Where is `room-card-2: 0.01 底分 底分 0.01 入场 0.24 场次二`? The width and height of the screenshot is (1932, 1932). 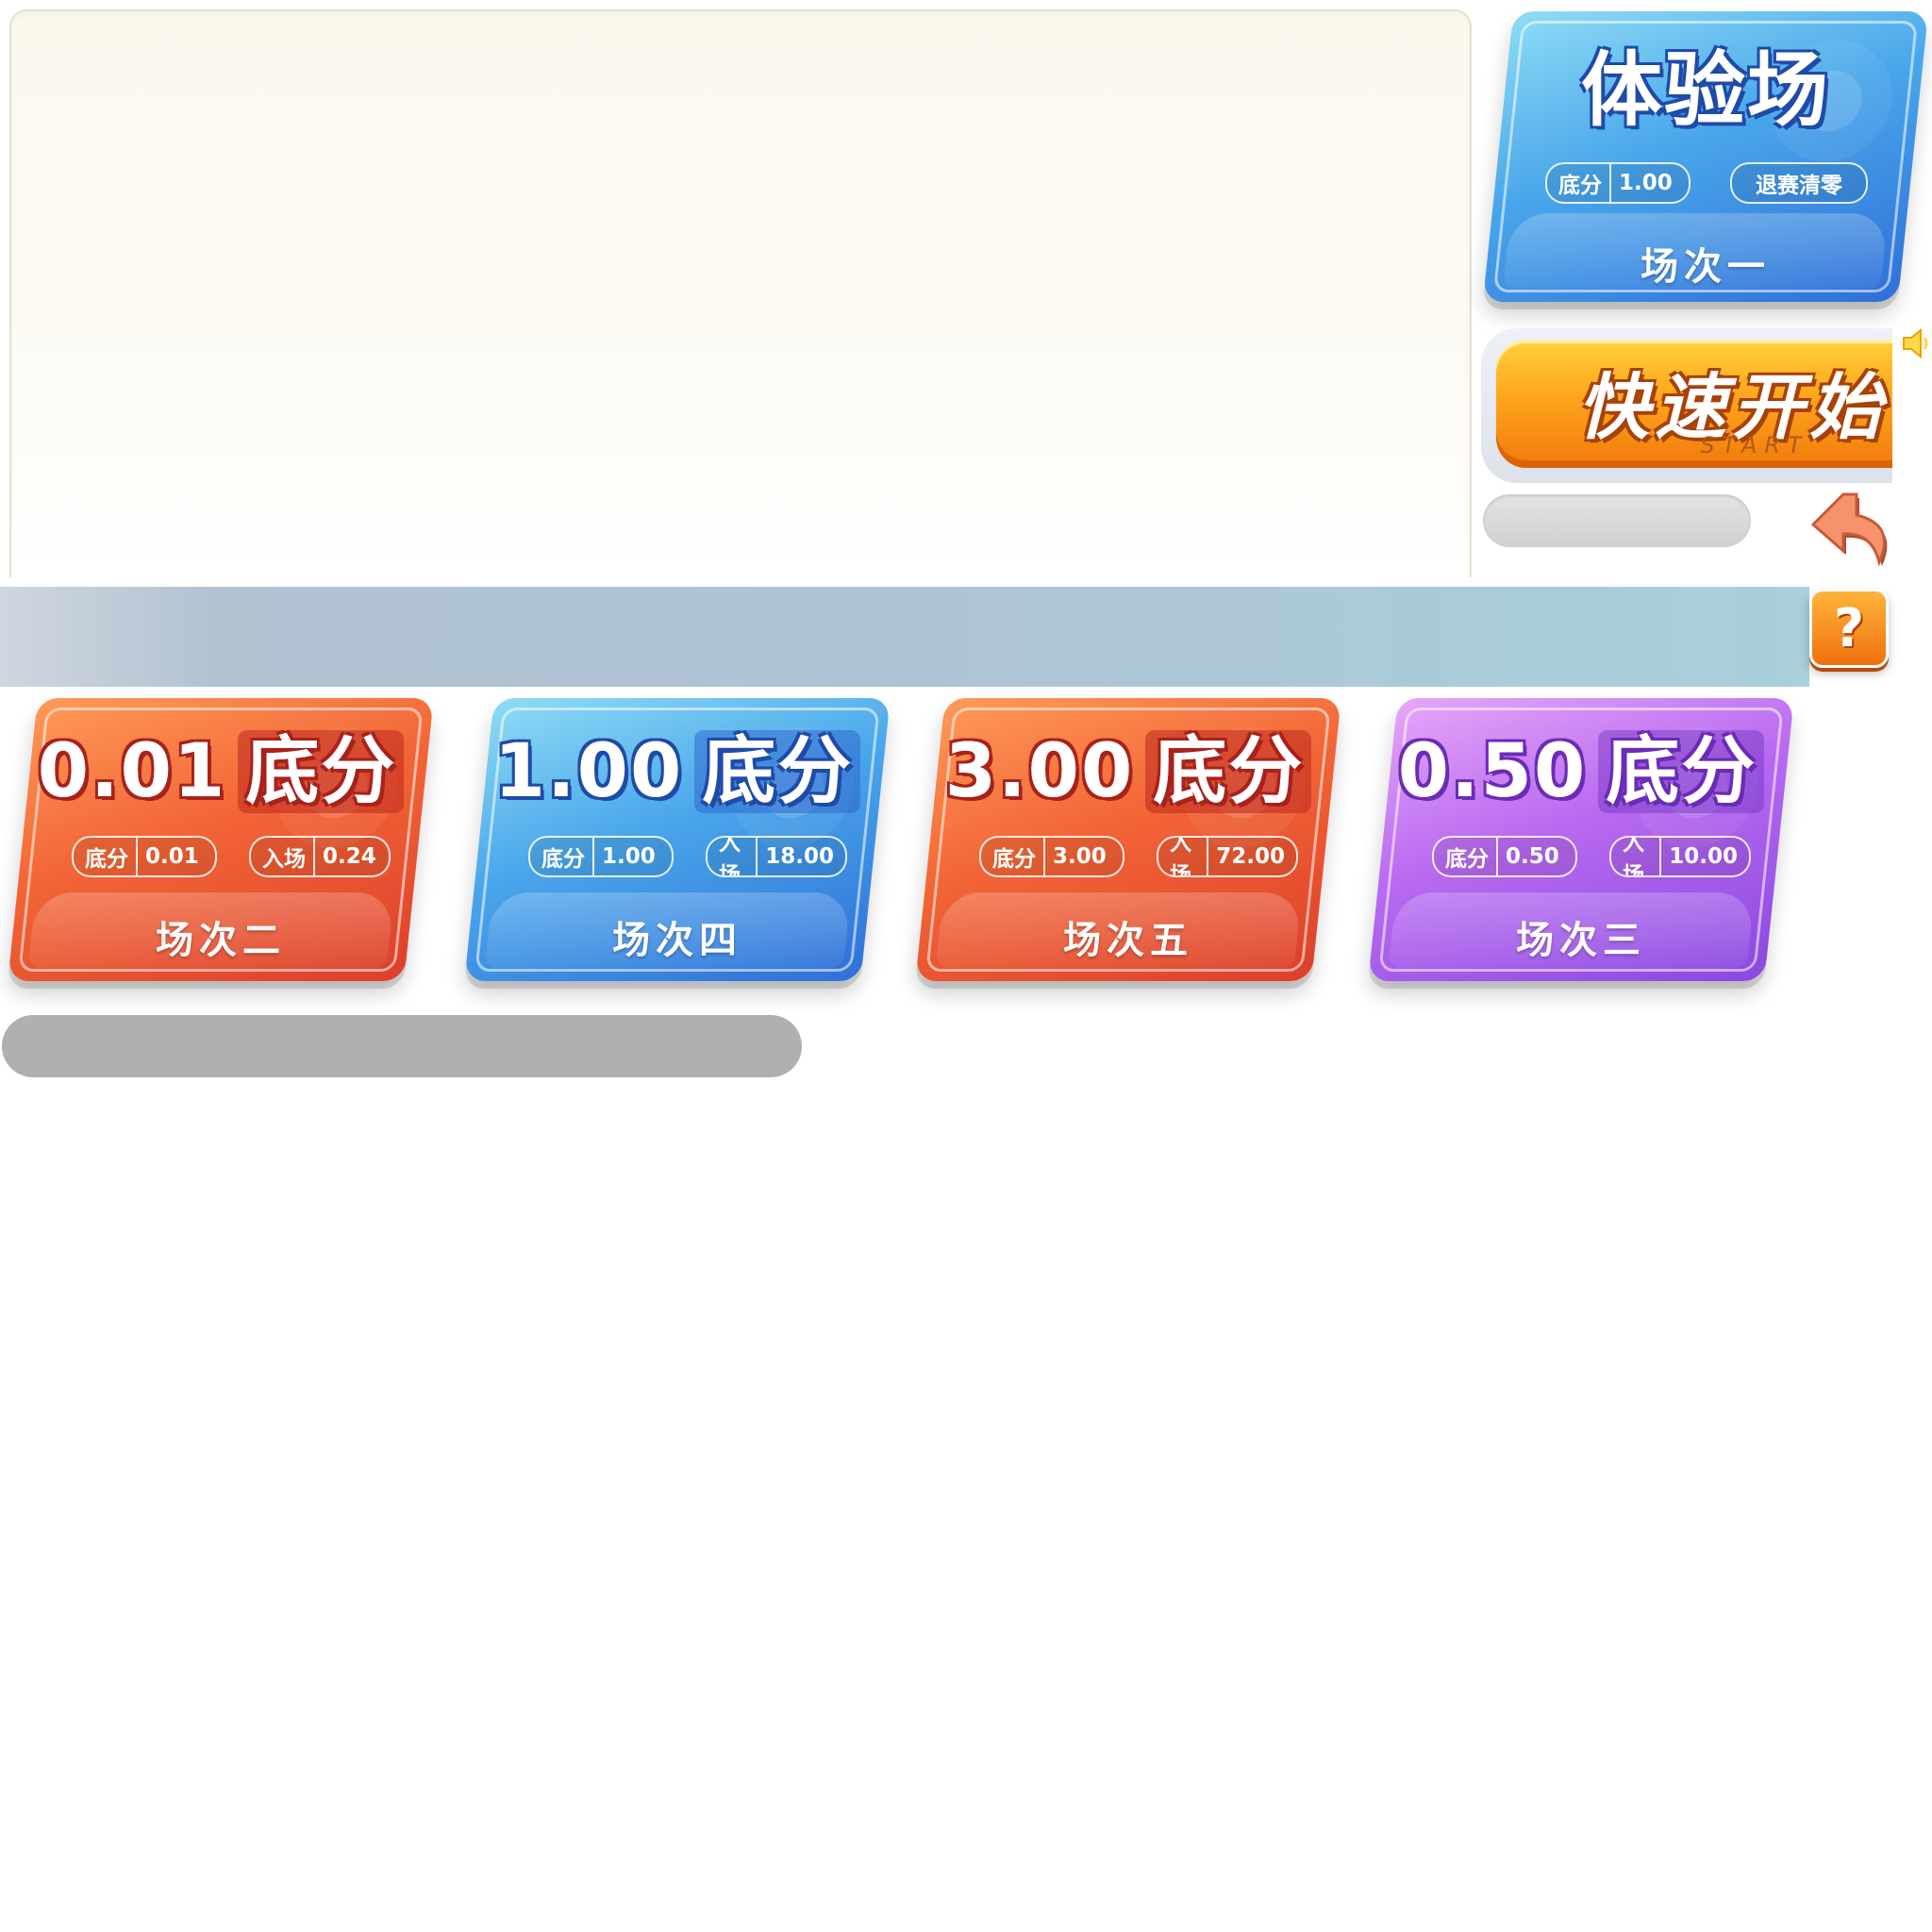 room-card-2: 0.01 底分 底分 0.01 入场 0.24 场次二 is located at coordinates (221, 839).